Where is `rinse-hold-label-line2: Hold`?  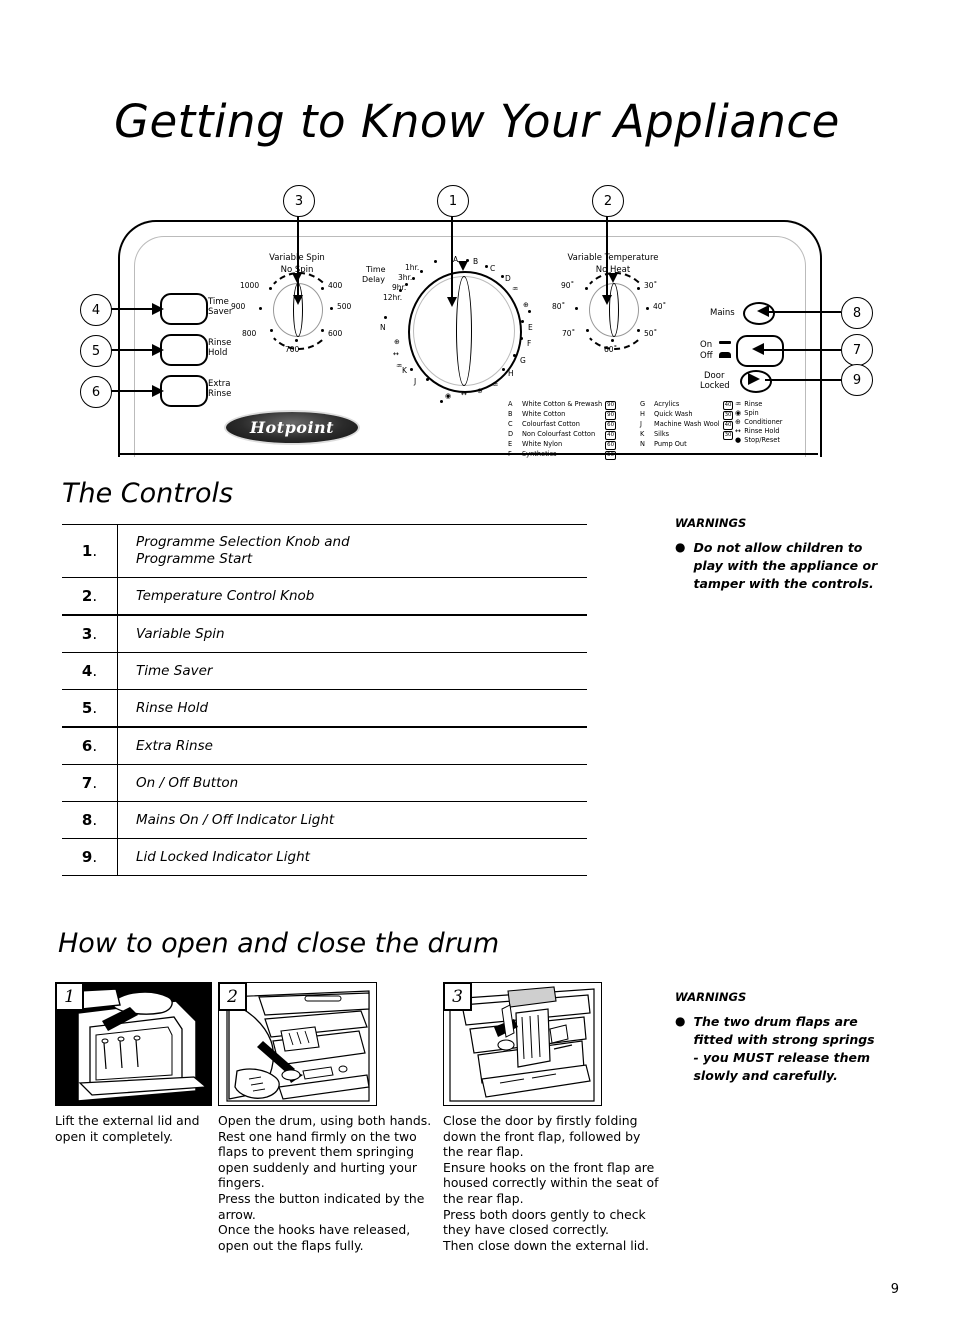 rinse-hold-label-line2: Hold is located at coordinates (218, 353).